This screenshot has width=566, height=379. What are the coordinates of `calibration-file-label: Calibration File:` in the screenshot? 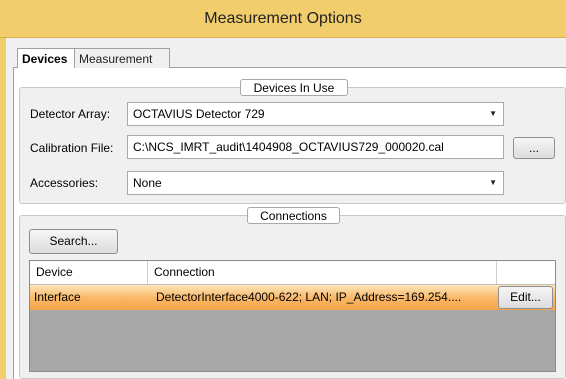 It's located at (72, 148).